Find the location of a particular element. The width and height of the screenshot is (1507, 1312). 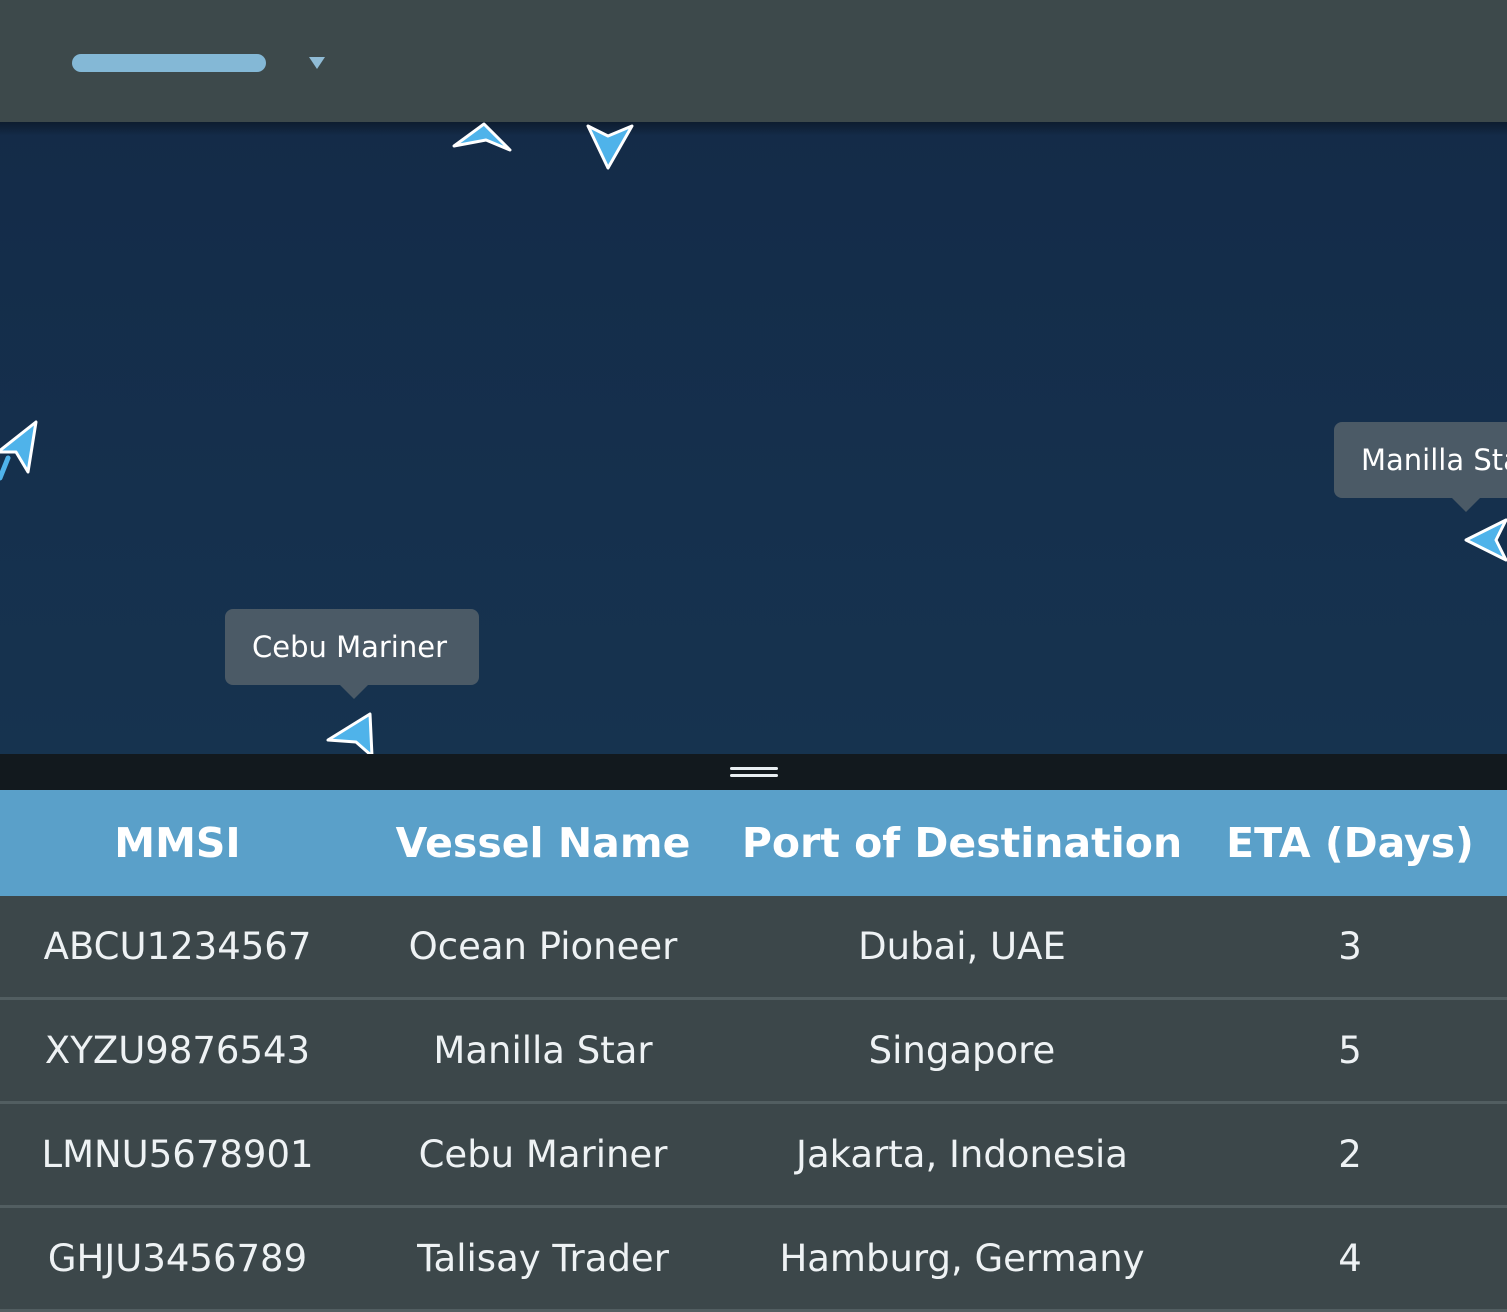

callout-label: Cebu Mariner is located at coordinates (350, 647).